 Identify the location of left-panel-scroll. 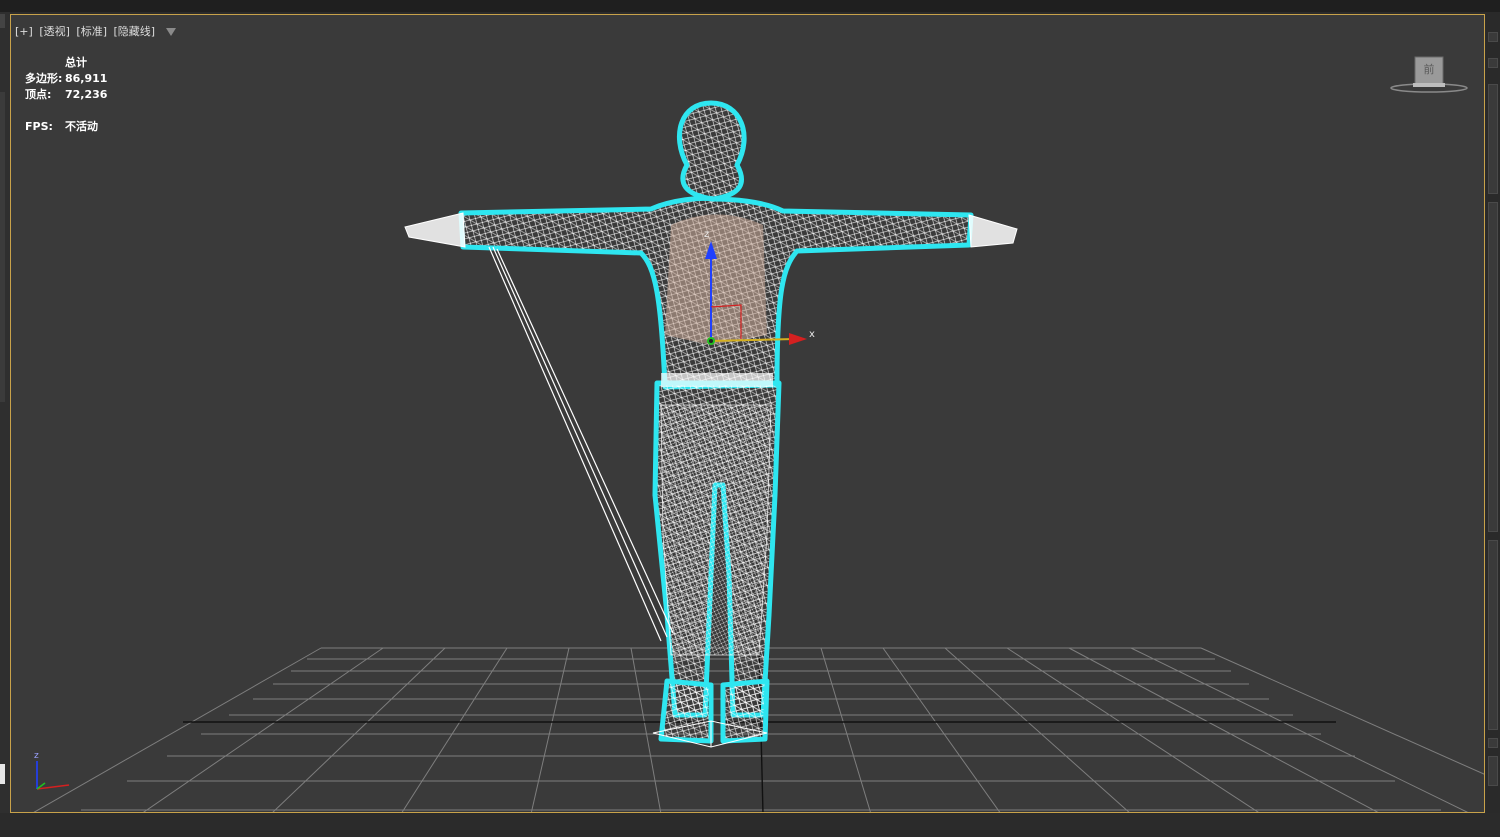
(2, 247).